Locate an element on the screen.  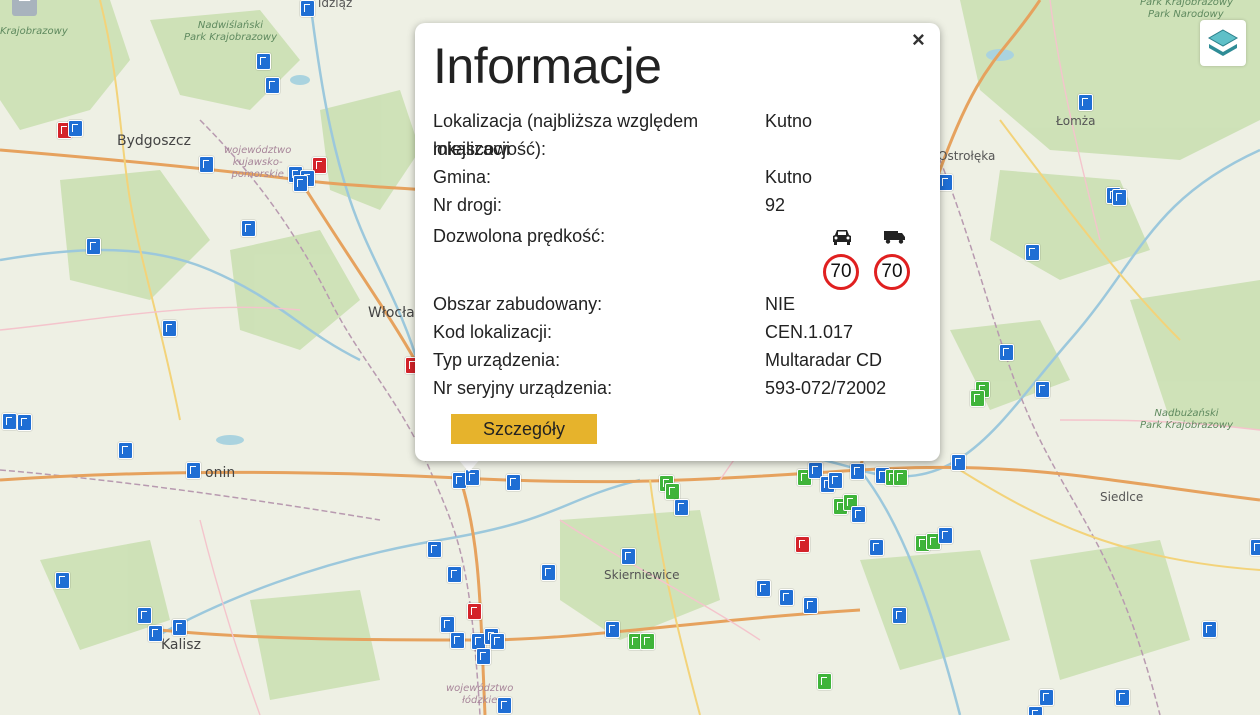
commune-label: Gmina: is located at coordinates (462, 177).